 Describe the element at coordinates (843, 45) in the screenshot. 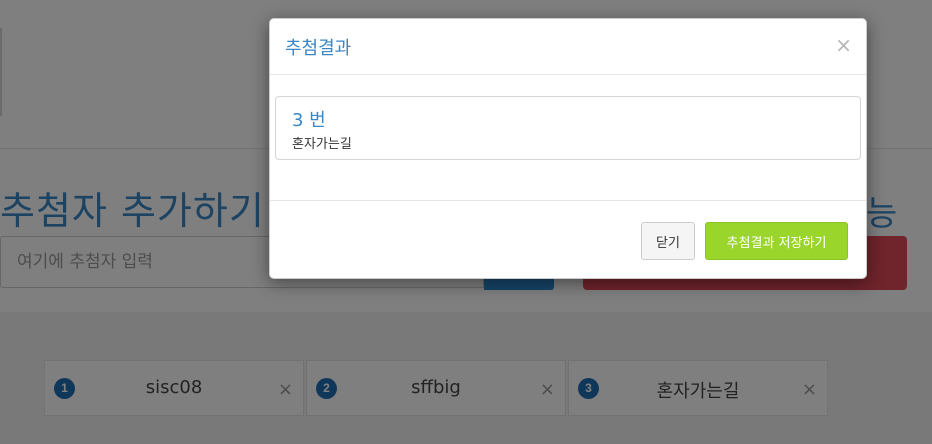

I see `close-icon: ×` at that location.